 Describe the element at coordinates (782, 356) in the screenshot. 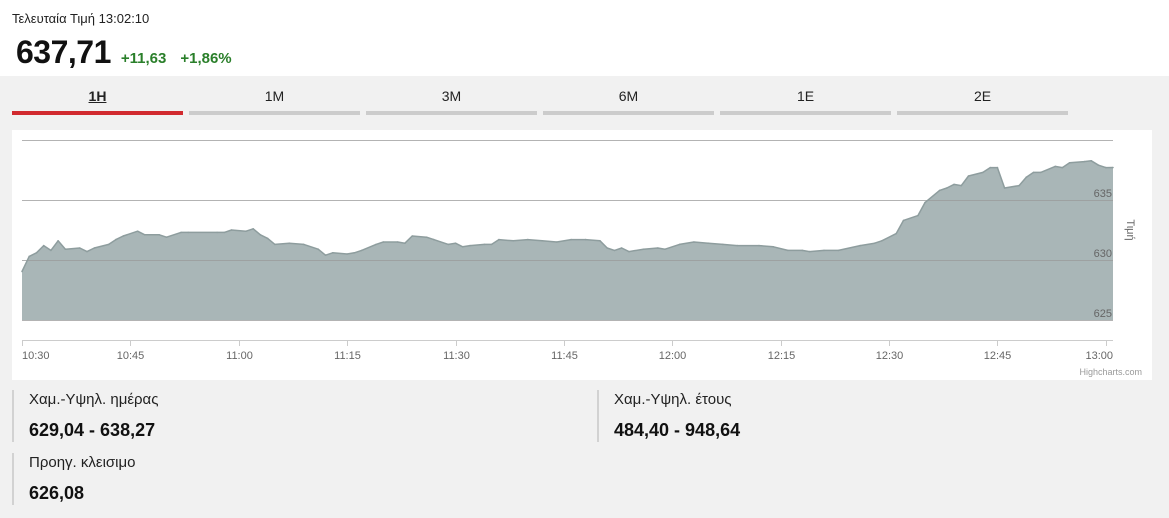

I see `x-tick-label: 12:15` at that location.